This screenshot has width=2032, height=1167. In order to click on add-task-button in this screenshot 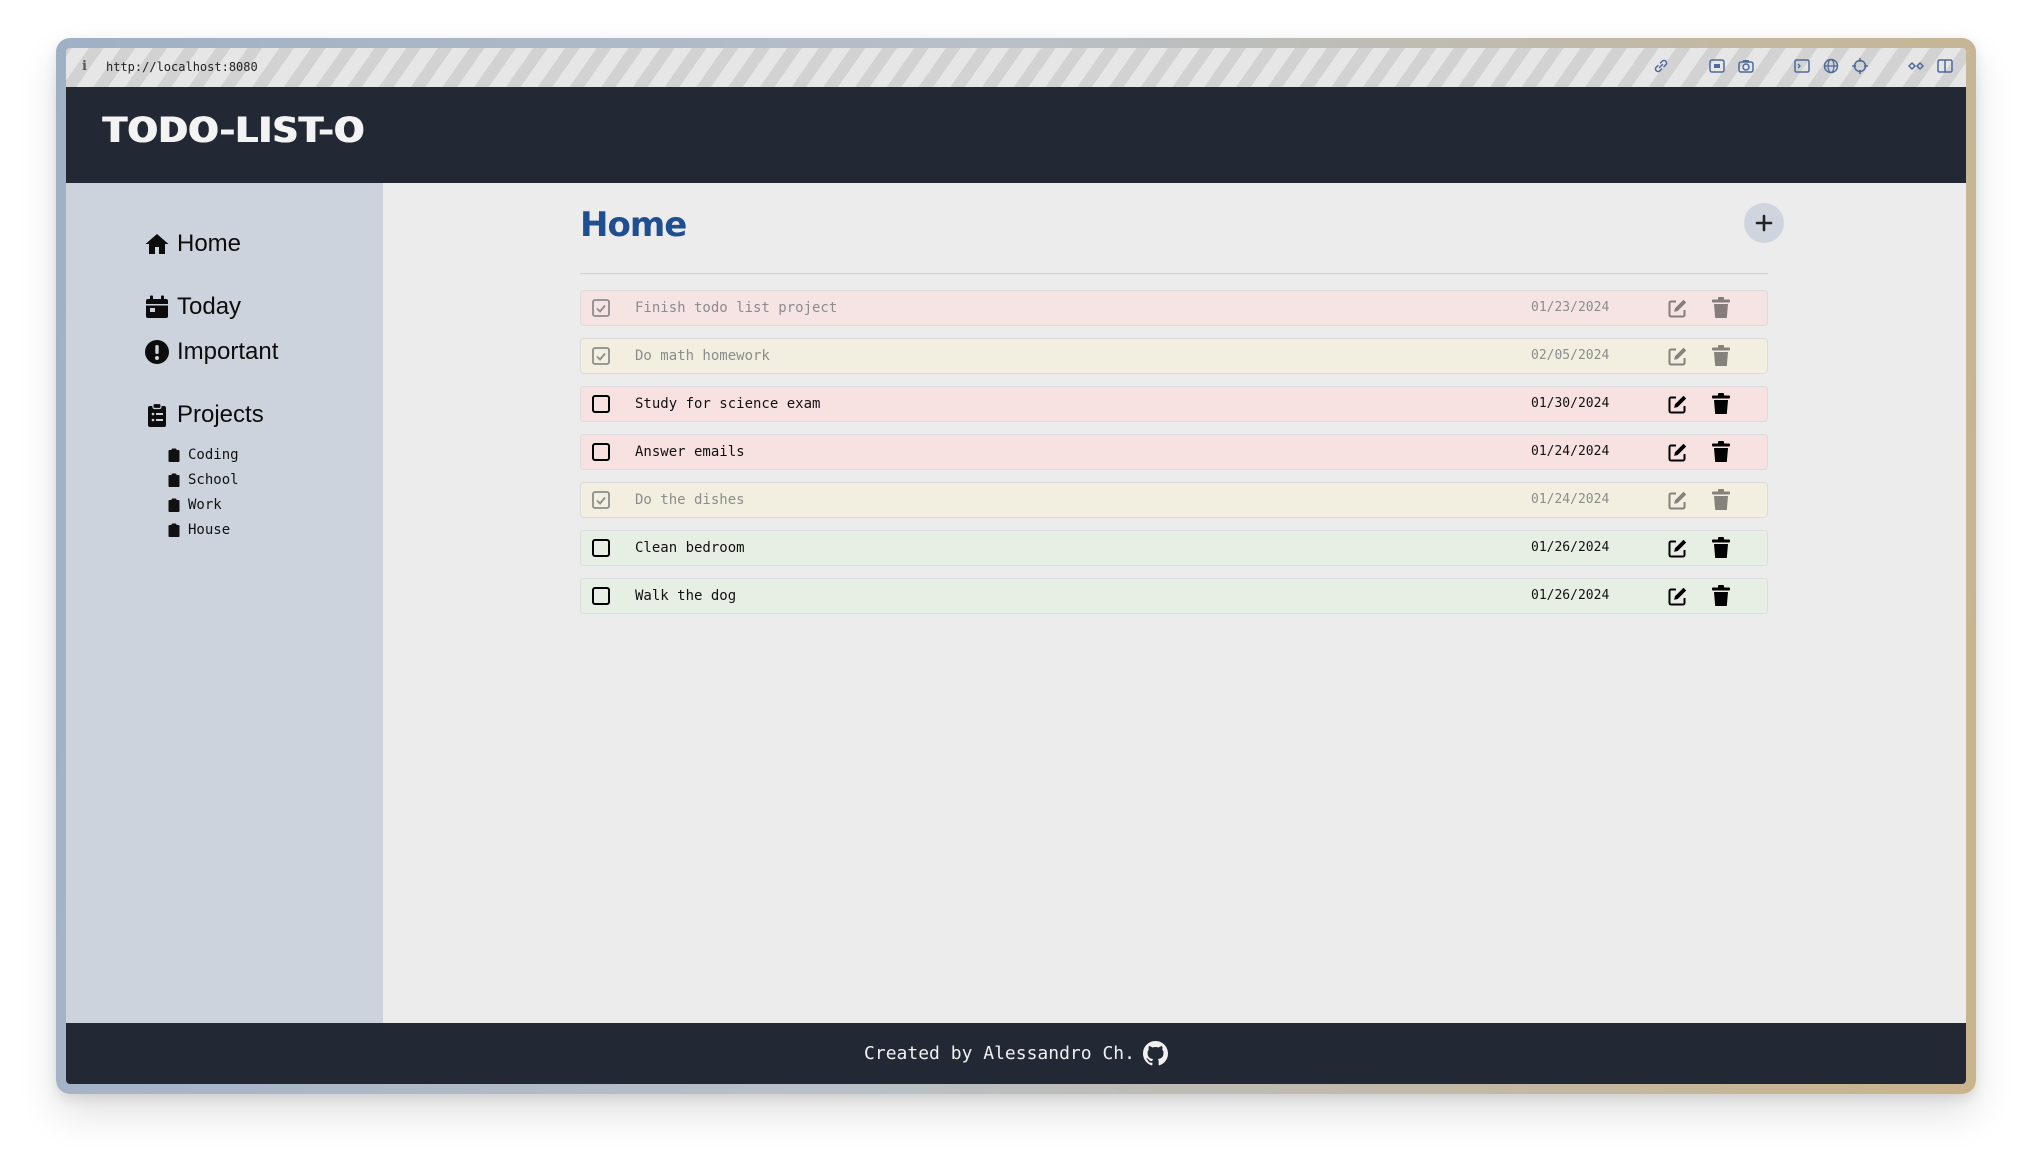, I will do `click(1764, 223)`.